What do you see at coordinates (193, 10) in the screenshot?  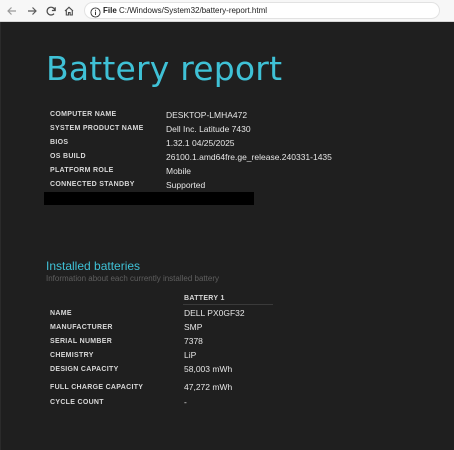 I see `url-text: C:/Windows/System32/battery-report.html` at bounding box center [193, 10].